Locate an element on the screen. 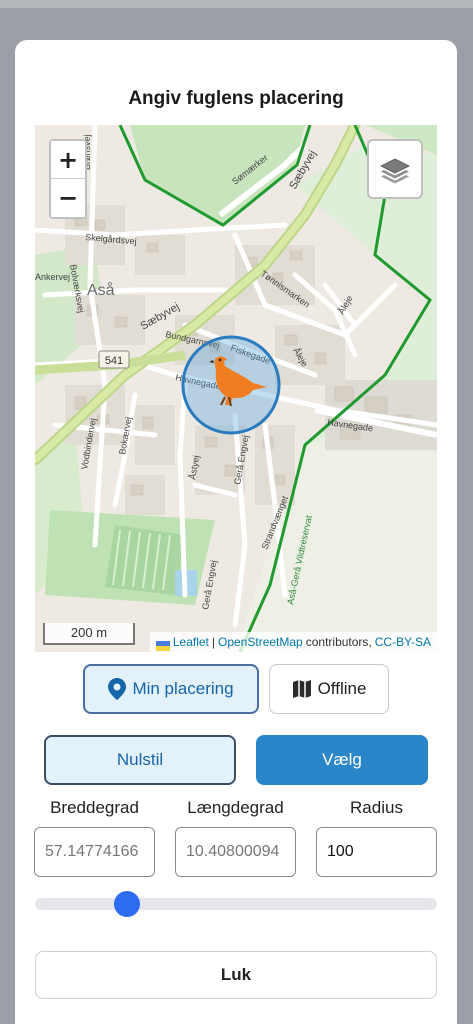 The image size is (473, 1024). radius-input is located at coordinates (376, 852).